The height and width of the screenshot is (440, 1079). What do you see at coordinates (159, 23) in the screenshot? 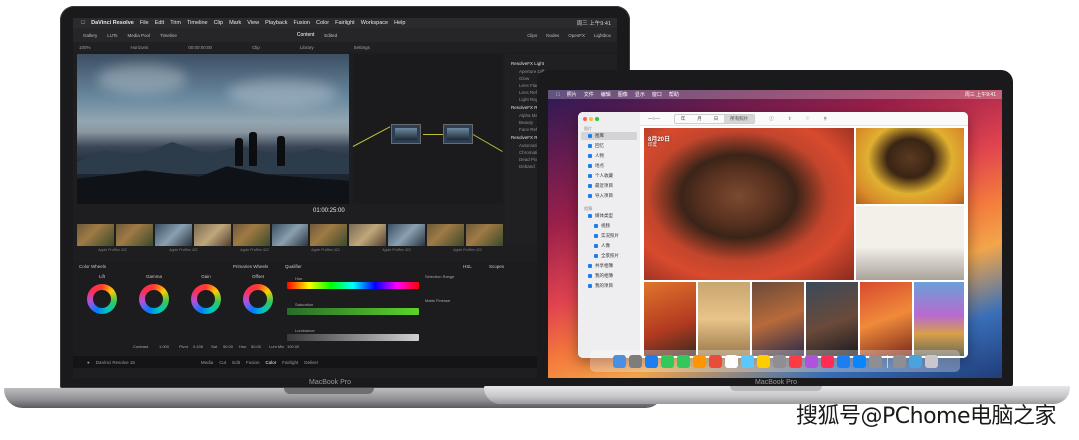
I see `menu-edit: Edit` at bounding box center [159, 23].